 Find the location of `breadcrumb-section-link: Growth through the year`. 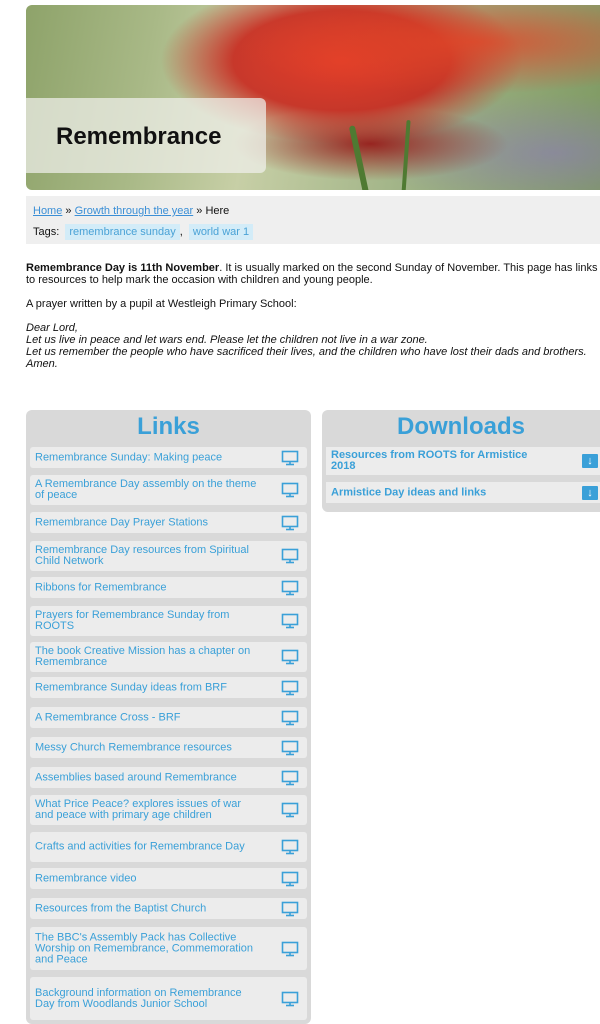

breadcrumb-section-link: Growth through the year is located at coordinates (134, 211).